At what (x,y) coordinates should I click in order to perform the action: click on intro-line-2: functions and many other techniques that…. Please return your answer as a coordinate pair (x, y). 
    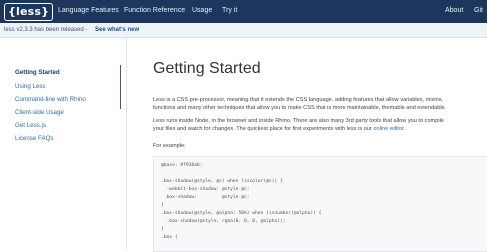
    Looking at the image, I should click on (300, 108).